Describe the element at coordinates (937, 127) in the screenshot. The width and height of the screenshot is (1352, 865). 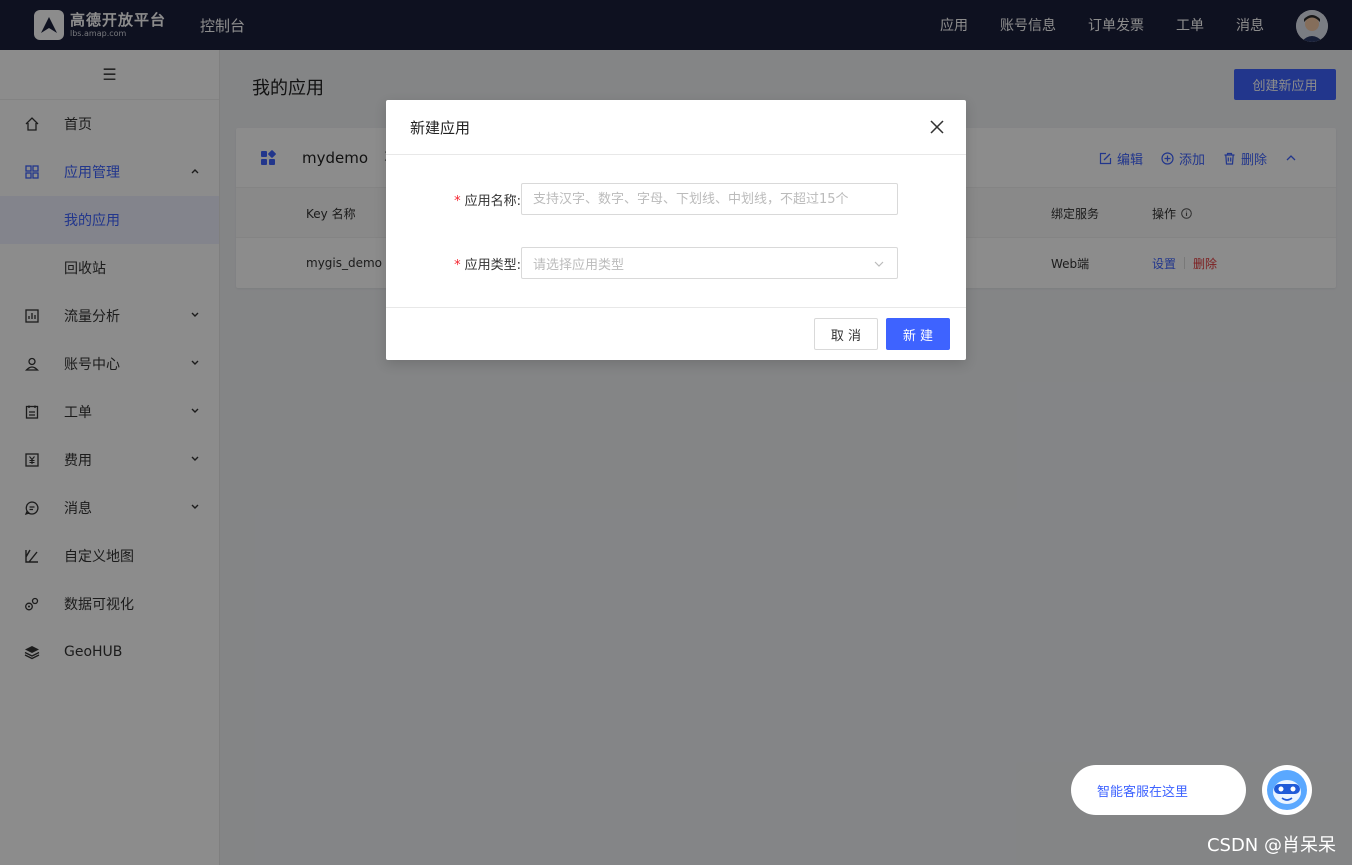
I see `close-icon` at that location.